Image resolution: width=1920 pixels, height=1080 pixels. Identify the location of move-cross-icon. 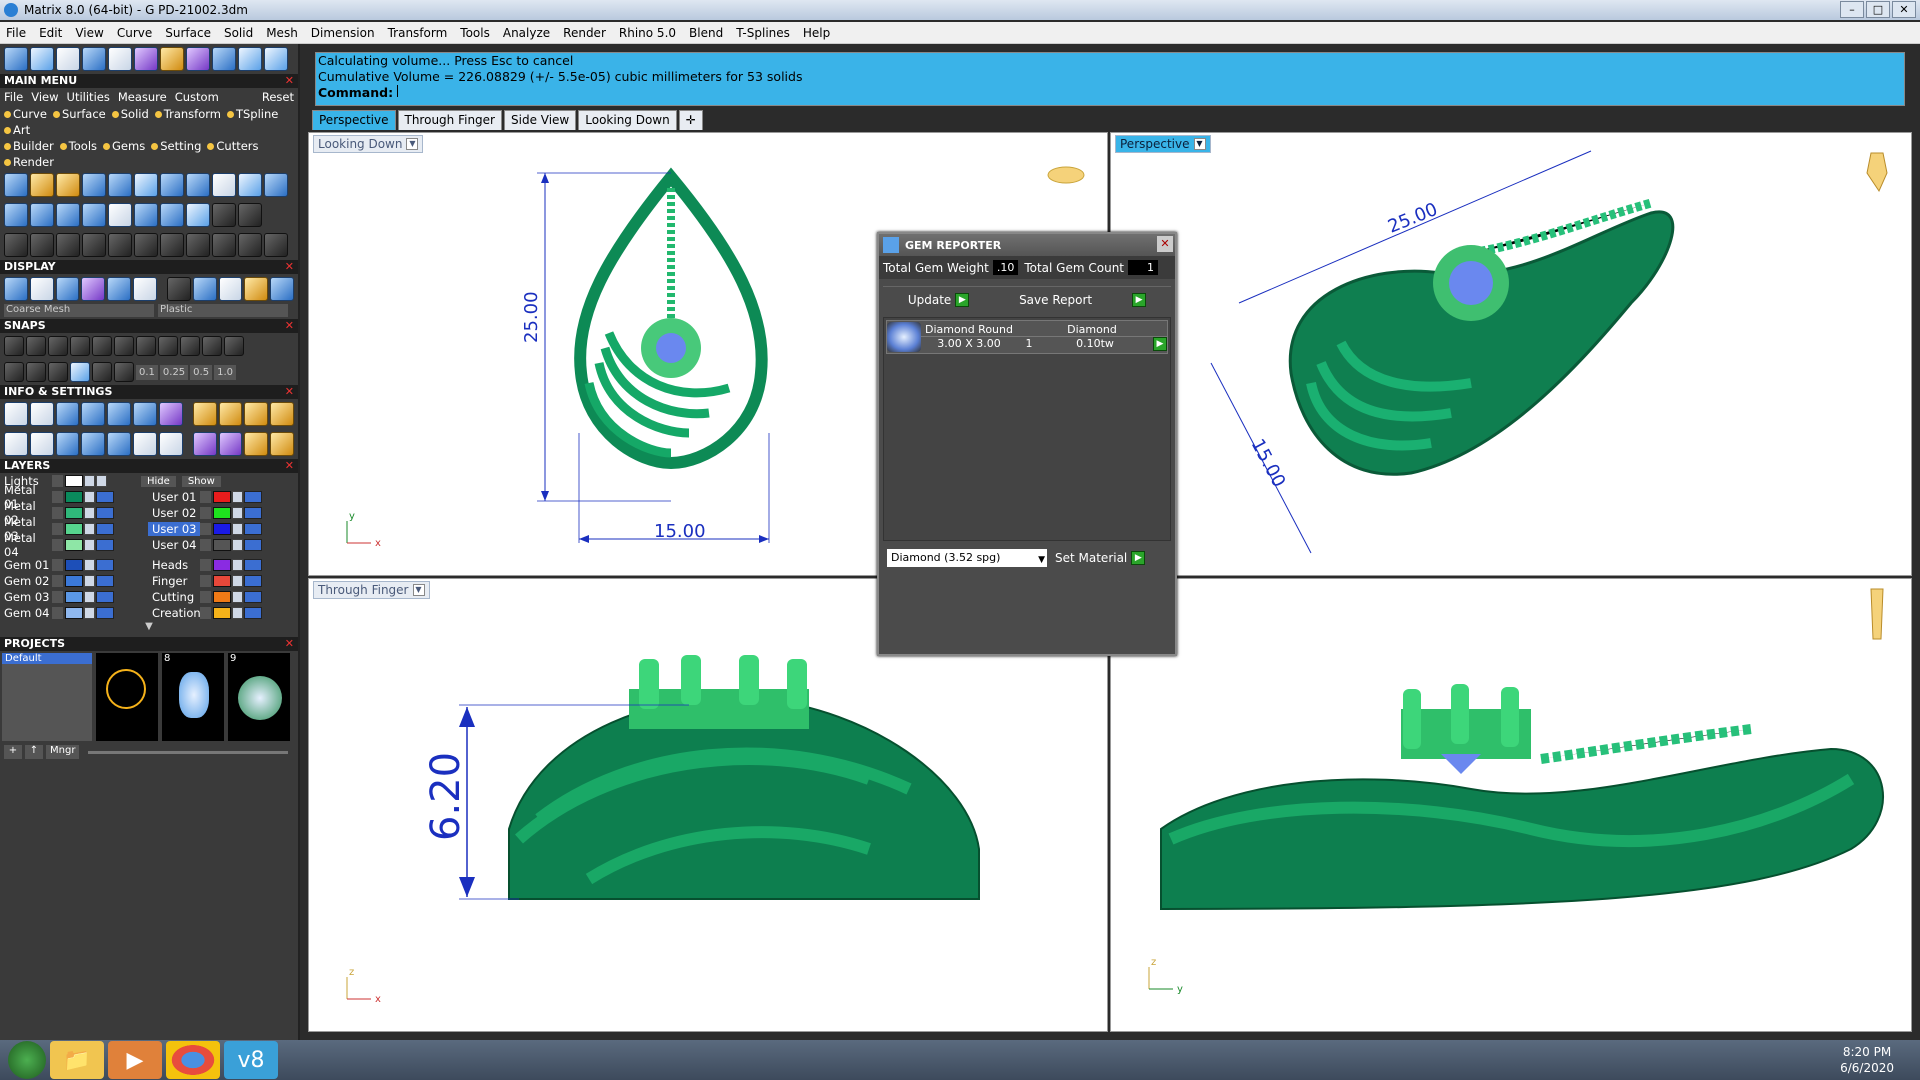
(120, 245).